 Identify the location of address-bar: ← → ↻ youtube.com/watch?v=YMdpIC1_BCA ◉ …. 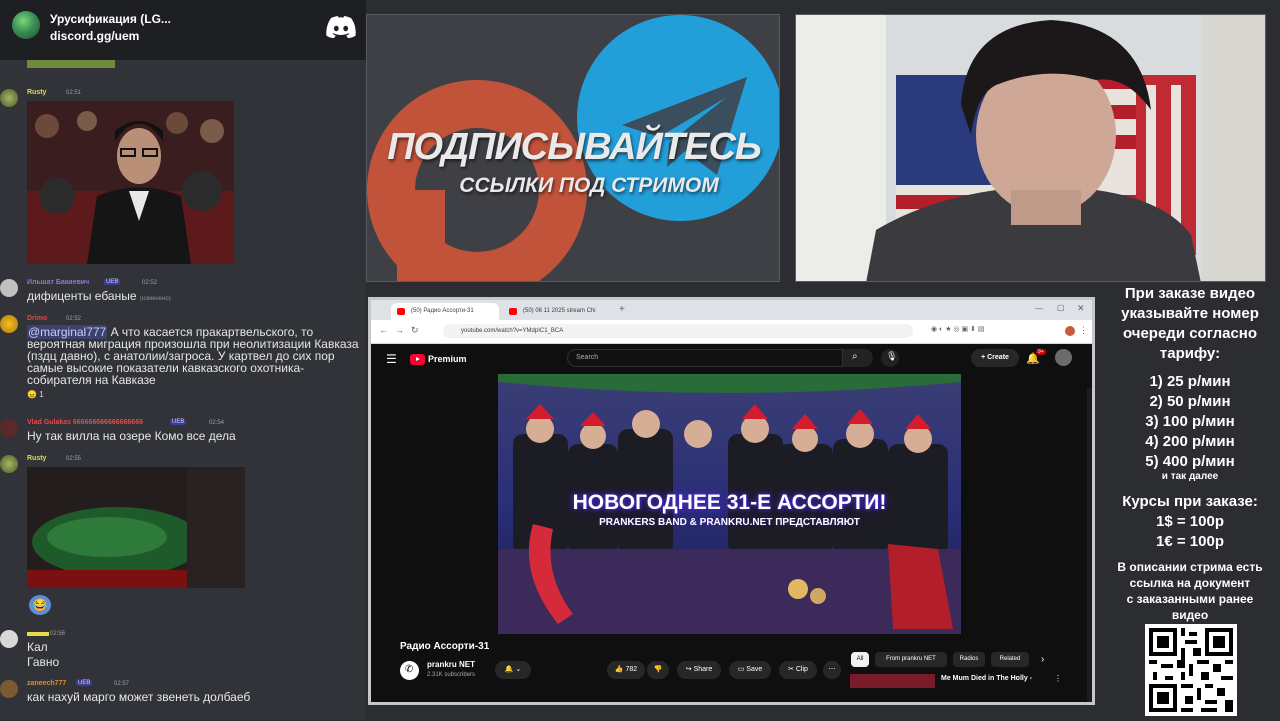
(731, 332).